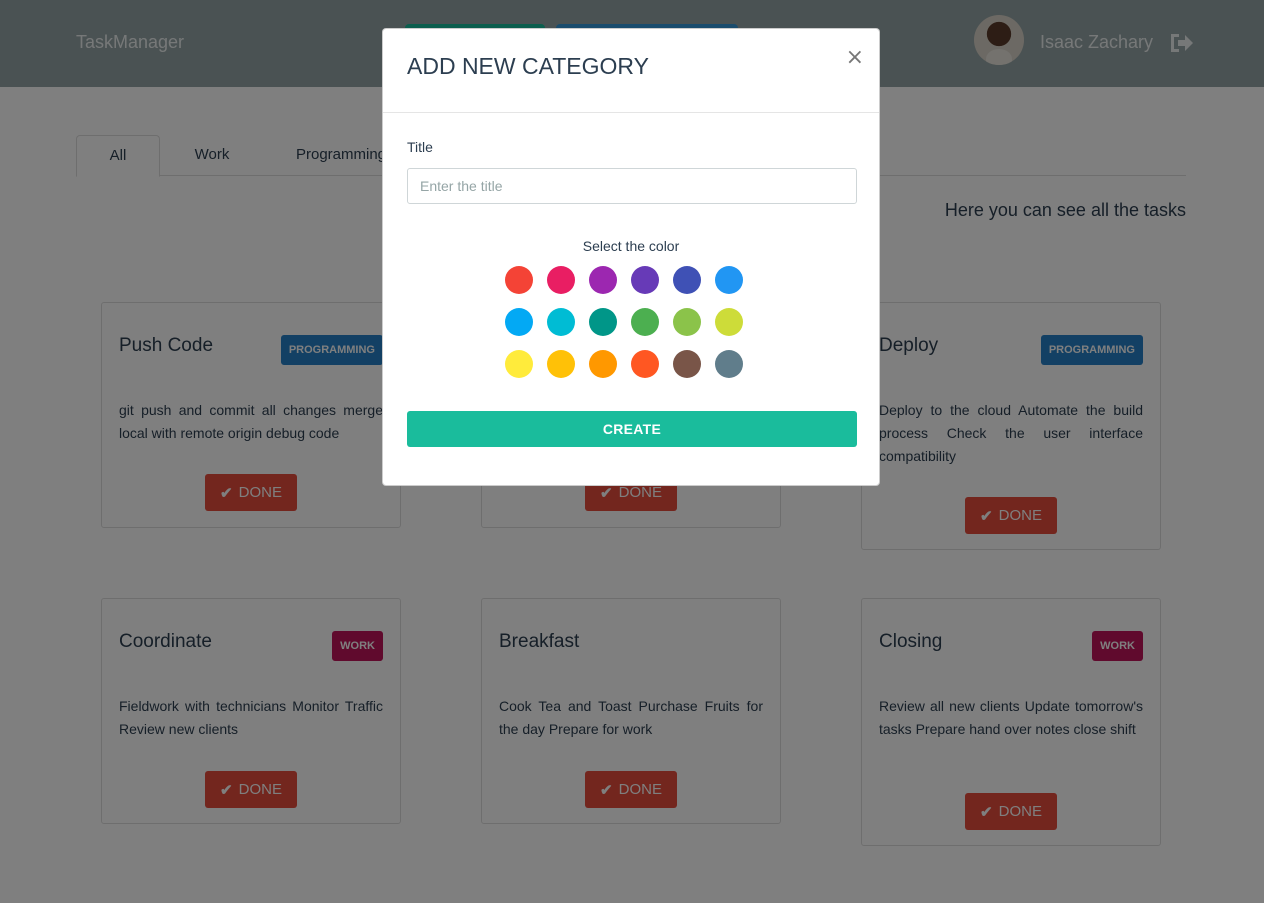 Image resolution: width=1264 pixels, height=903 pixels. I want to click on create-button: CREATE, so click(632, 429).